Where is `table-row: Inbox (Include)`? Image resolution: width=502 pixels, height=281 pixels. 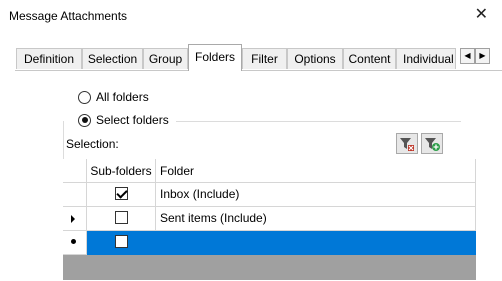
table-row: Inbox (Include) is located at coordinates (269, 195).